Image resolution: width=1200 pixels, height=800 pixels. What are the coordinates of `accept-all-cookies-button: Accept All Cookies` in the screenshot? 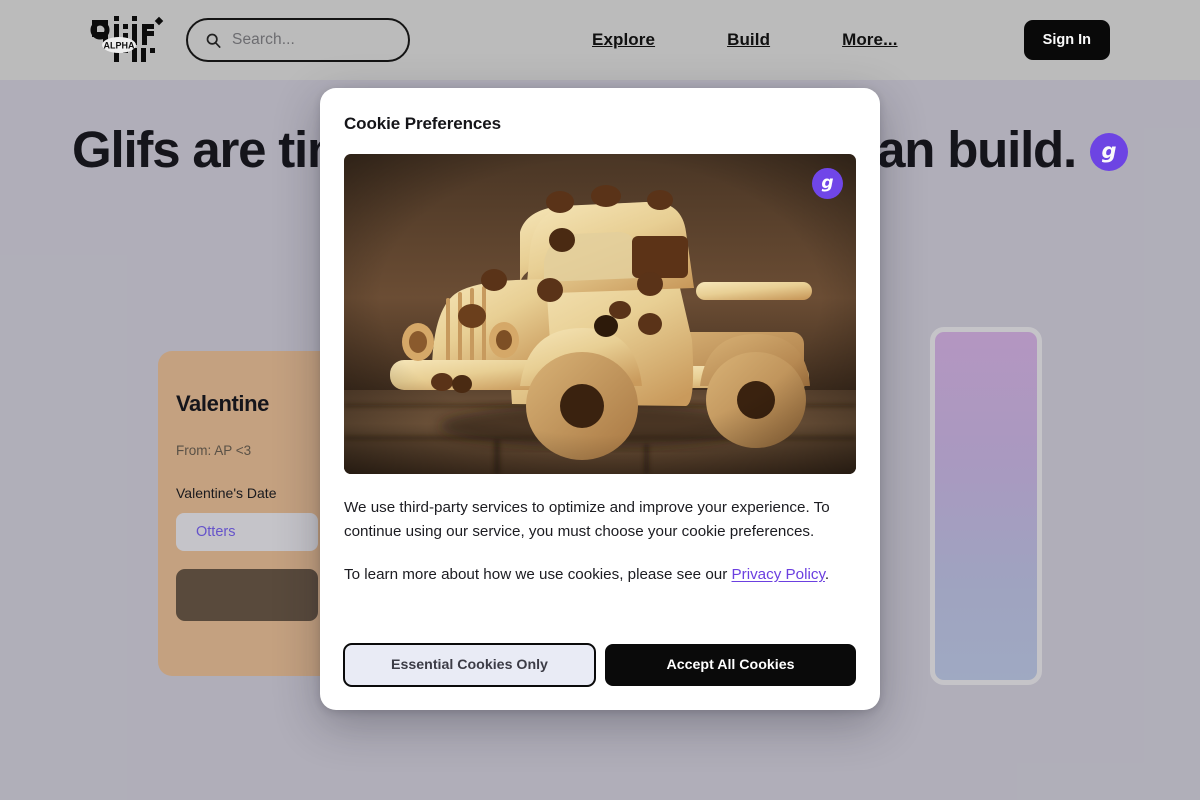 It's located at (730, 665).